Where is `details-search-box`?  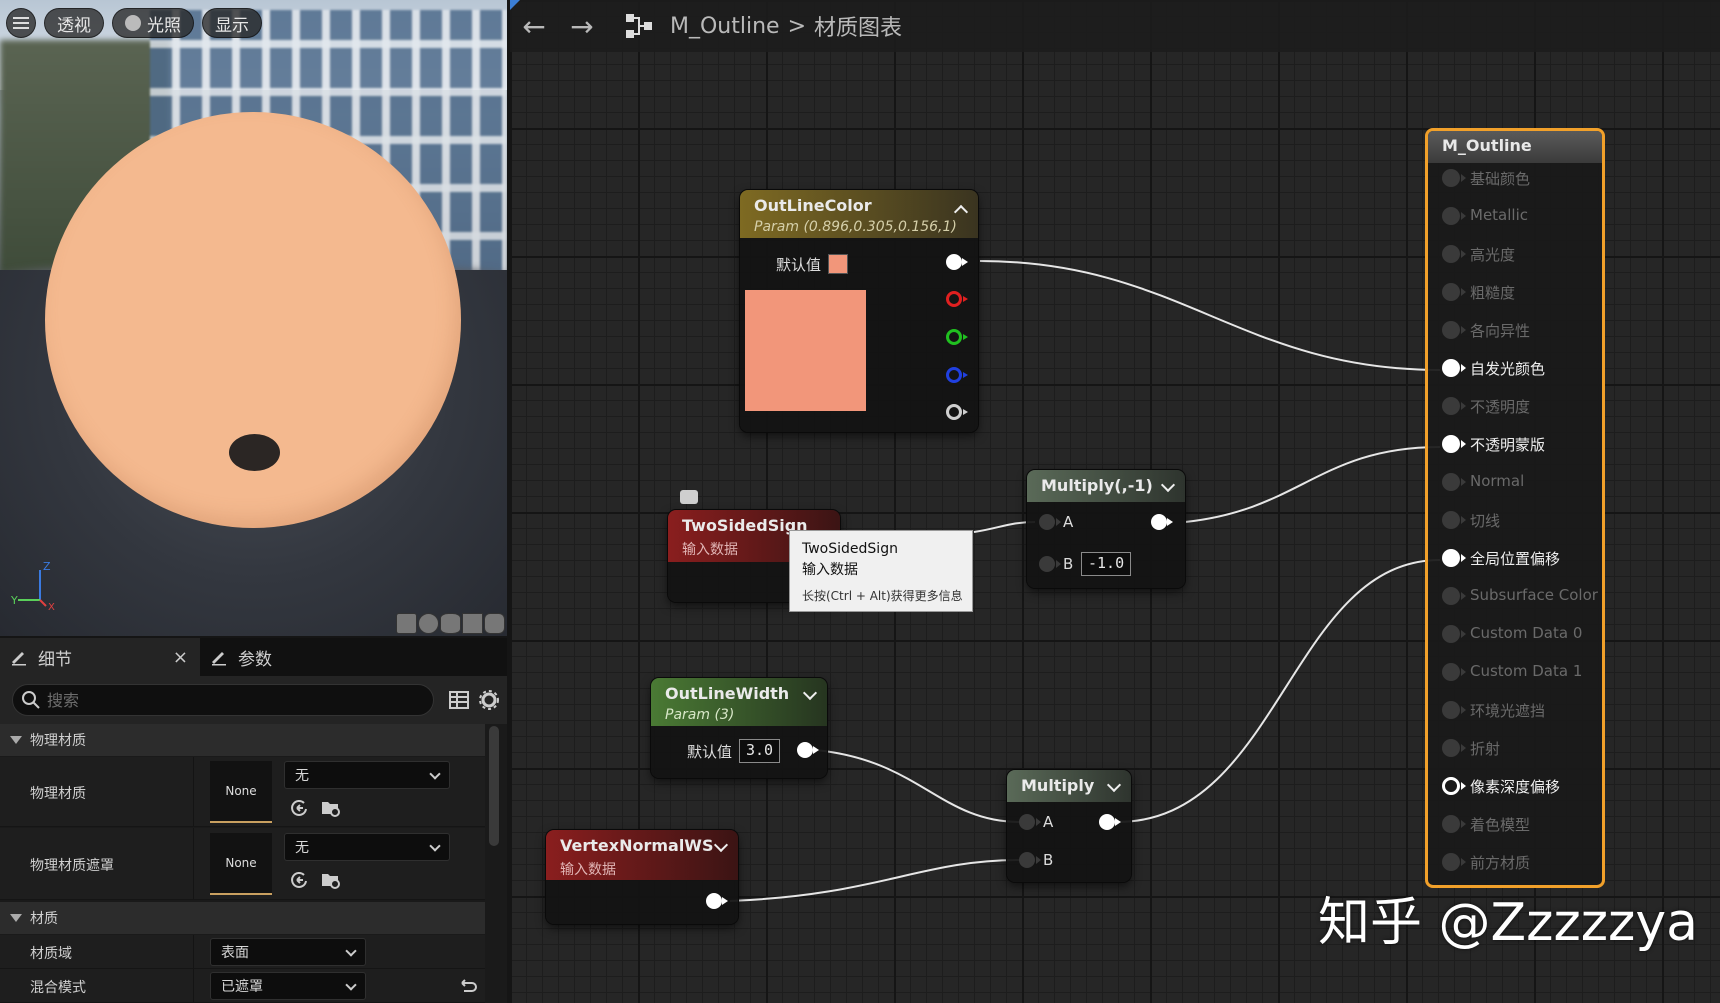
details-search-box is located at coordinates (223, 700).